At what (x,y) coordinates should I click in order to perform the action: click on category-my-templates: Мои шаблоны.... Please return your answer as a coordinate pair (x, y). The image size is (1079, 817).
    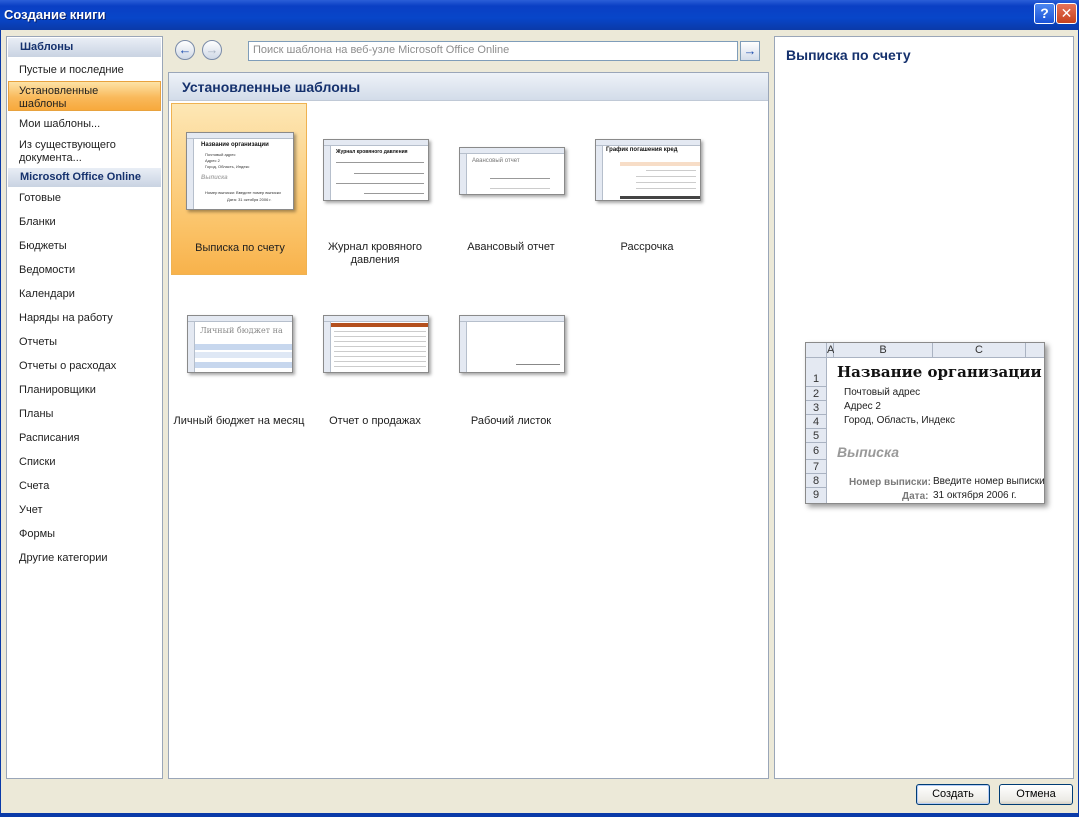
    Looking at the image, I should click on (59, 124).